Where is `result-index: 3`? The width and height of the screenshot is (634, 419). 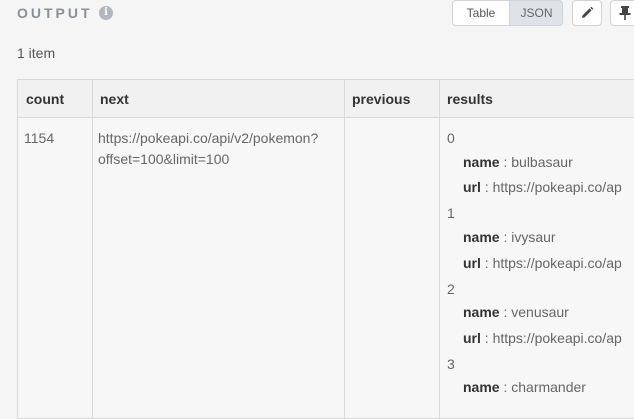
result-index: 3 is located at coordinates (451, 364).